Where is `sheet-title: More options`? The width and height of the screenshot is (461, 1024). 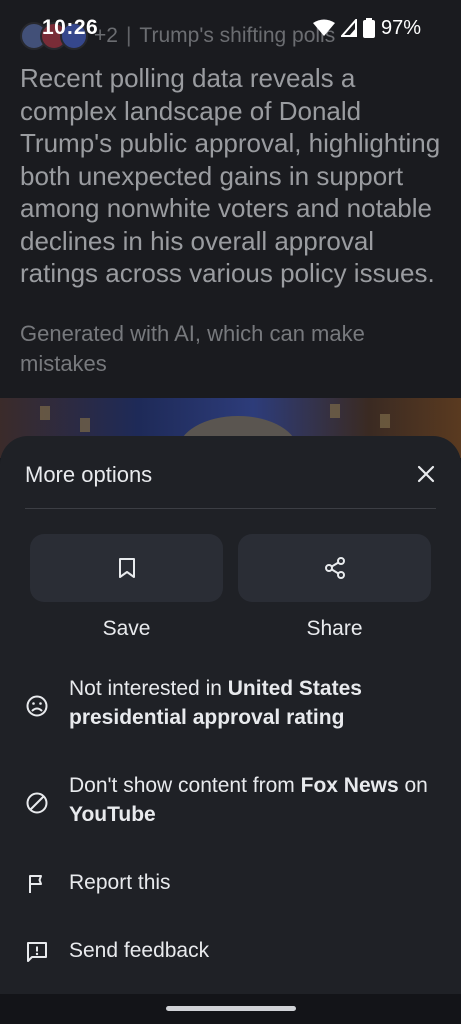 sheet-title: More options is located at coordinates (89, 474).